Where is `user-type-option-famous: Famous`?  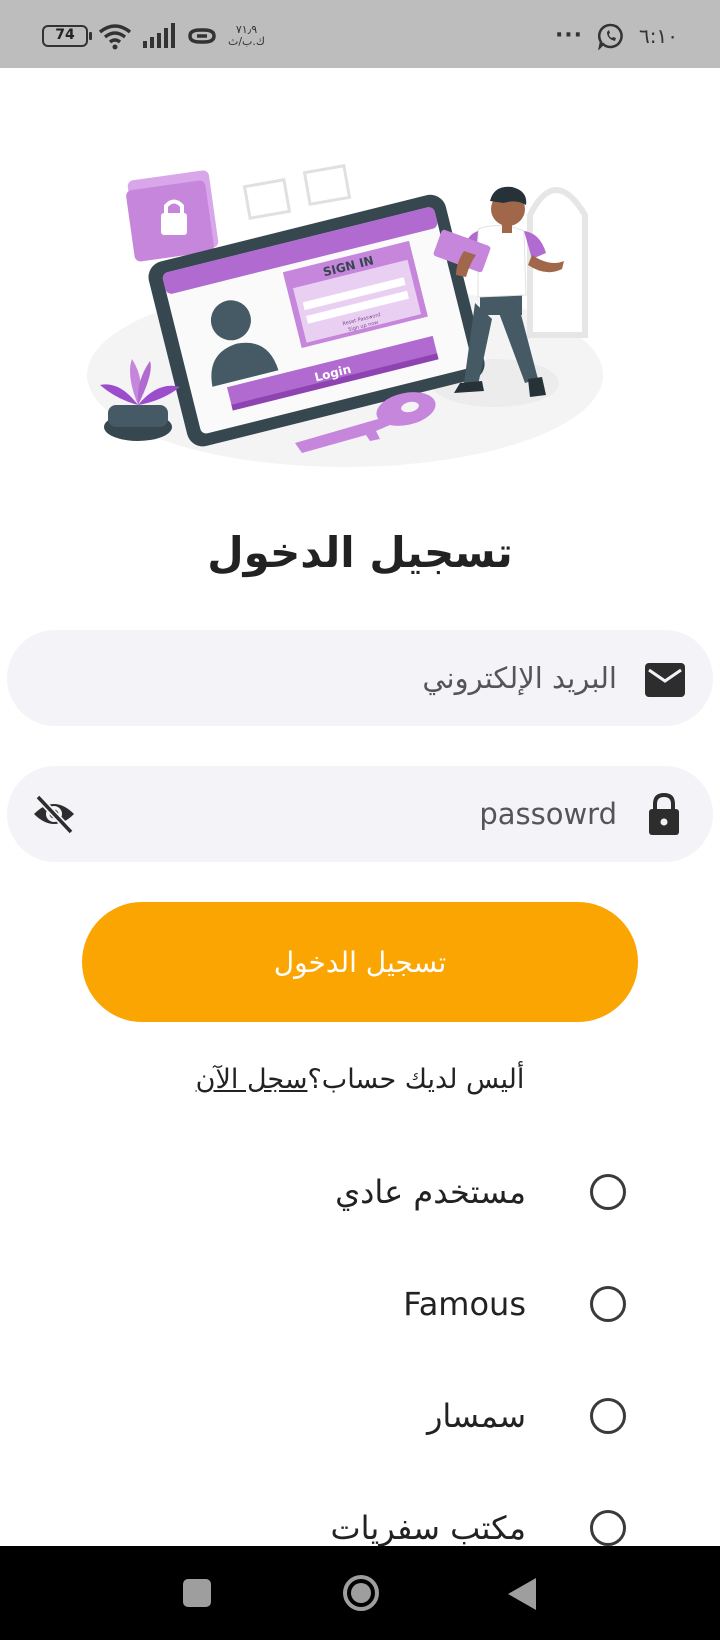 user-type-option-famous: Famous is located at coordinates (360, 1304).